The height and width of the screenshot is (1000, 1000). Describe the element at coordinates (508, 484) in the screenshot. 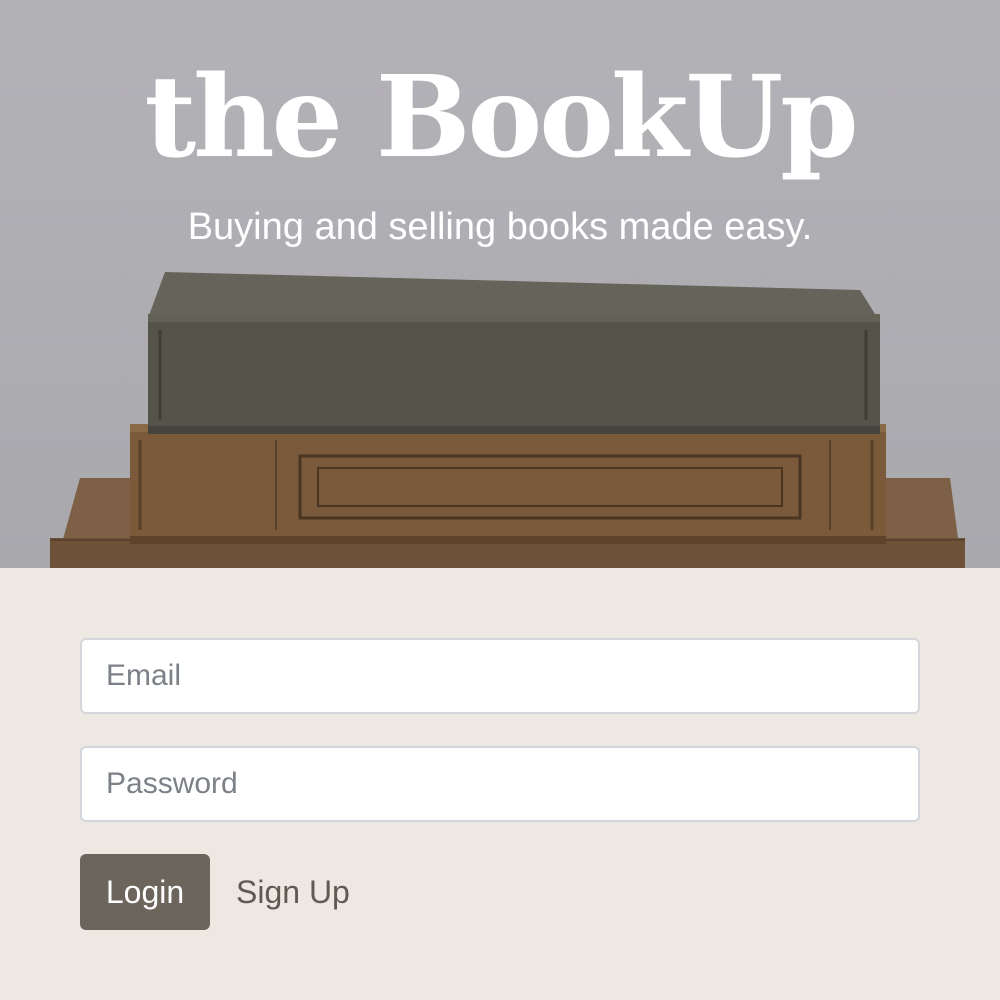

I see `middle-book` at that location.